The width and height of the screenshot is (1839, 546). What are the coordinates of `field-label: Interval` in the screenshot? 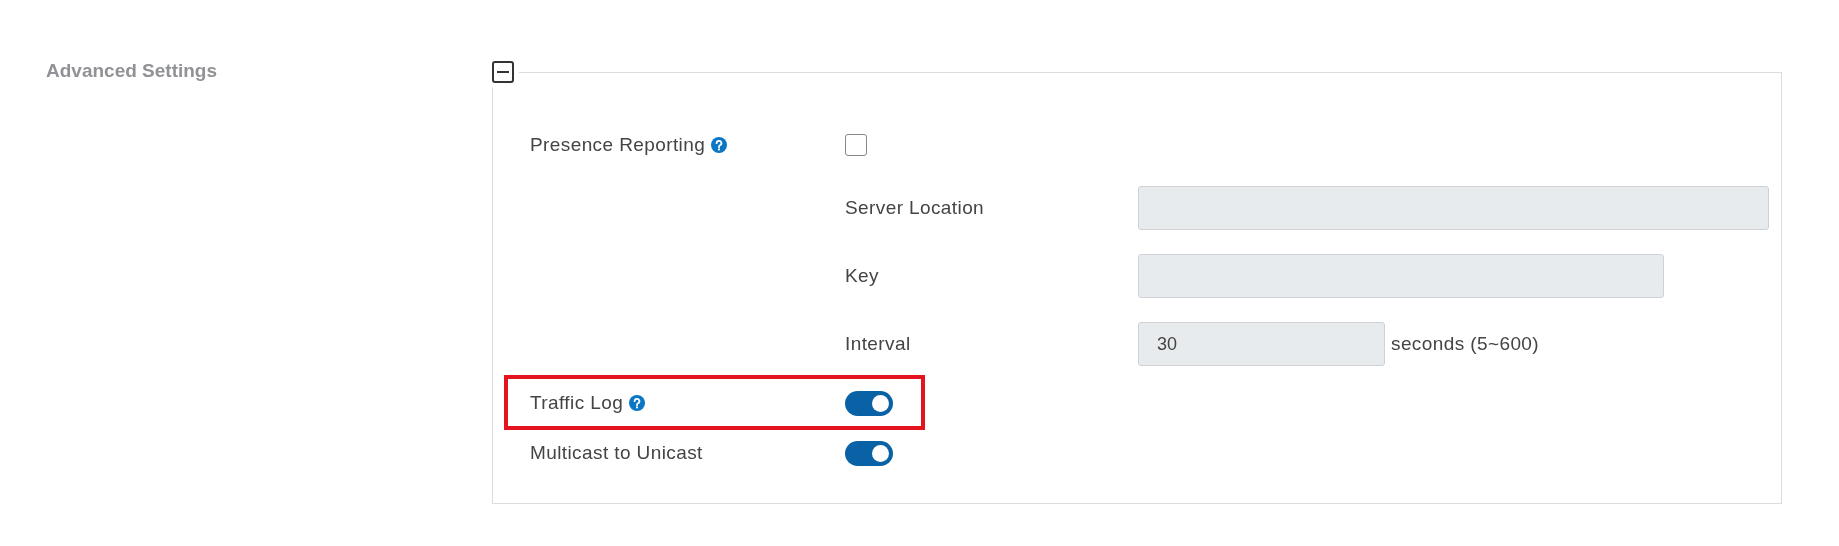 It's located at (878, 344).